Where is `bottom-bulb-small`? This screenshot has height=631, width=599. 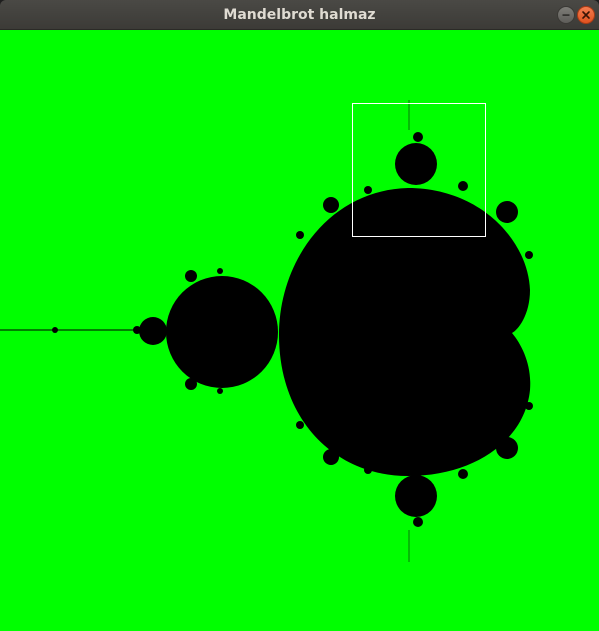
bottom-bulb-small is located at coordinates (418, 522).